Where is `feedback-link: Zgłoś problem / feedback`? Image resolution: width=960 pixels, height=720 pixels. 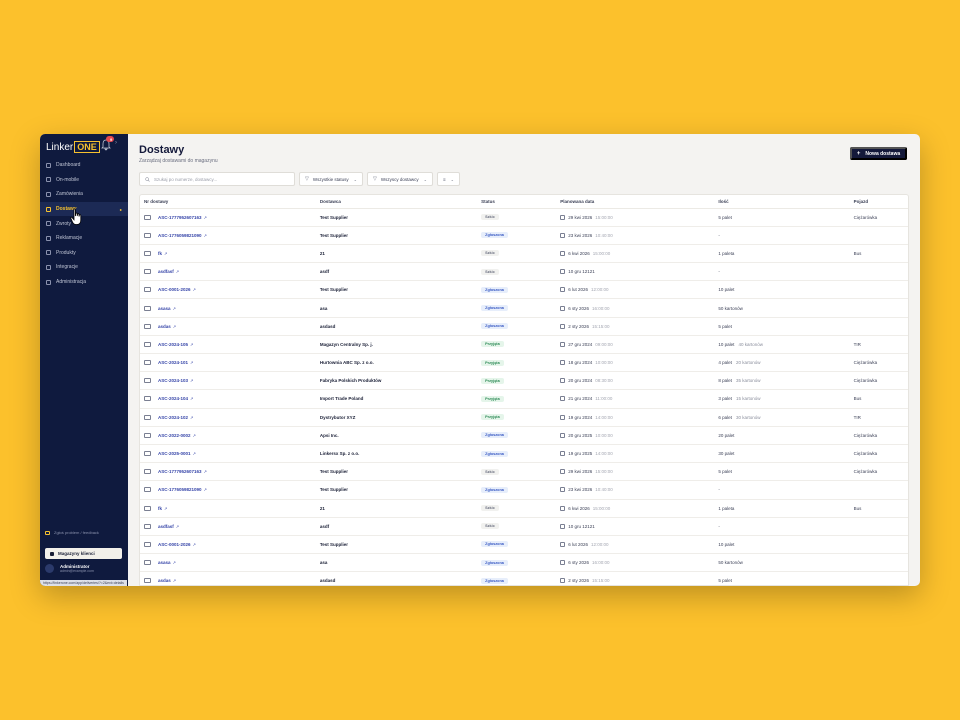
feedback-link: Zgłoś problem / feedback is located at coordinates (72, 532).